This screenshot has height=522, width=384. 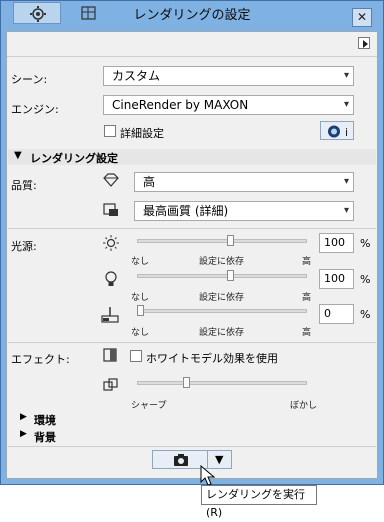 I want to click on scene-label: シーン:, so click(x=29, y=79).